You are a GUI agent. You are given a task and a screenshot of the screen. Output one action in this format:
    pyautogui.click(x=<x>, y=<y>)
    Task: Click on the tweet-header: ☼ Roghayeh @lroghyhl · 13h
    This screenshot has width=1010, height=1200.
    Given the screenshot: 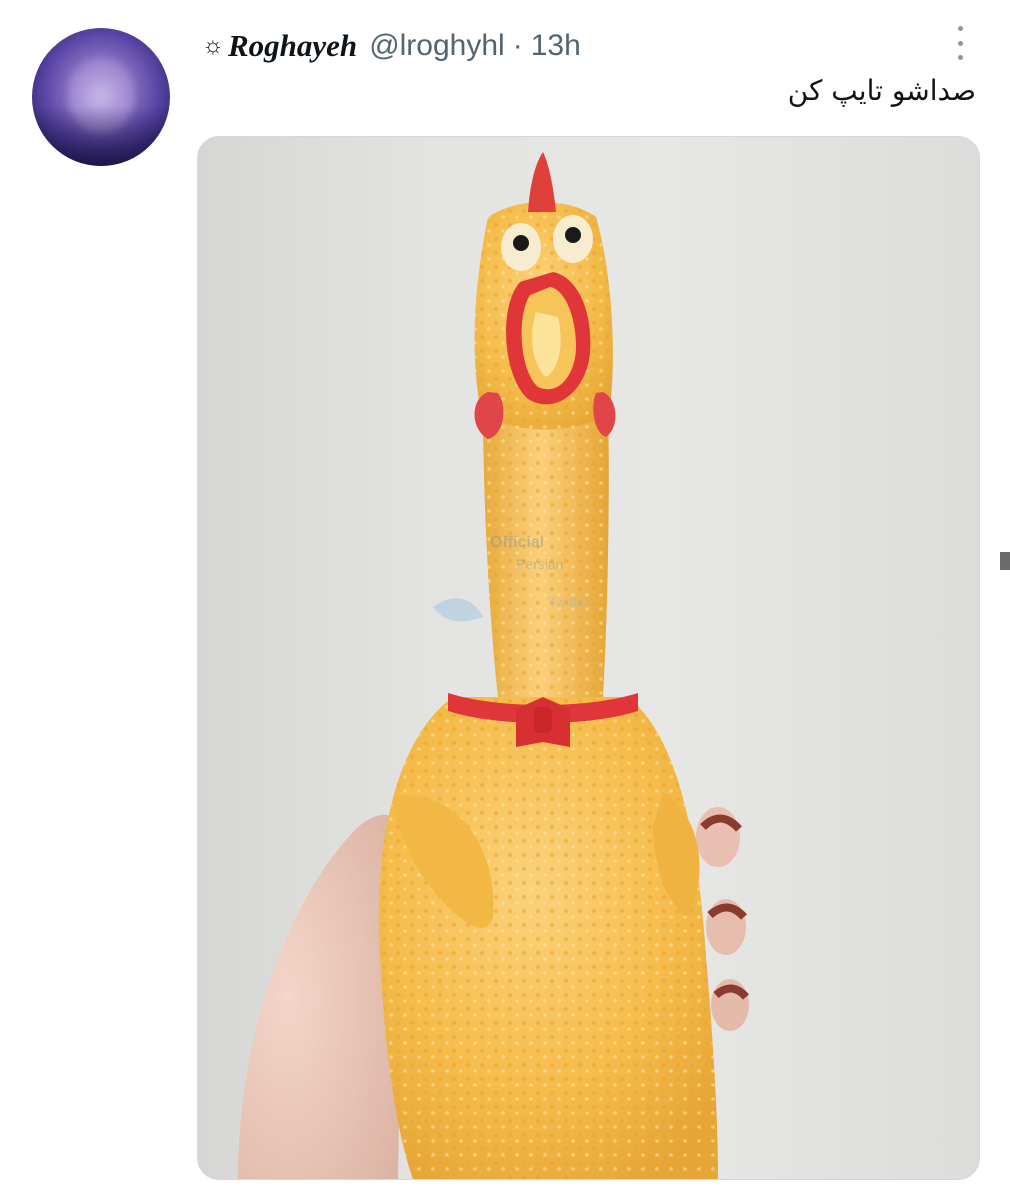 What is the action you would take?
    pyautogui.click(x=391, y=46)
    